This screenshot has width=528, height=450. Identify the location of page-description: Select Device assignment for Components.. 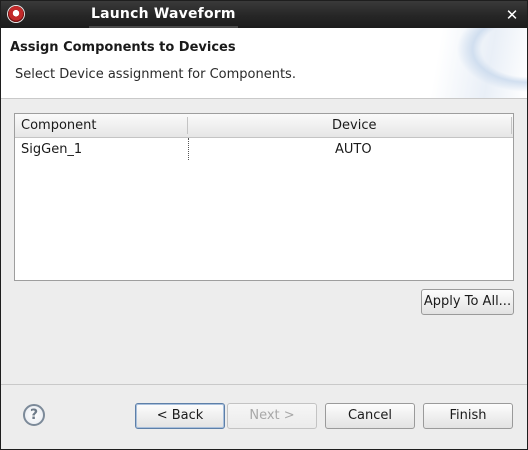
(155, 74).